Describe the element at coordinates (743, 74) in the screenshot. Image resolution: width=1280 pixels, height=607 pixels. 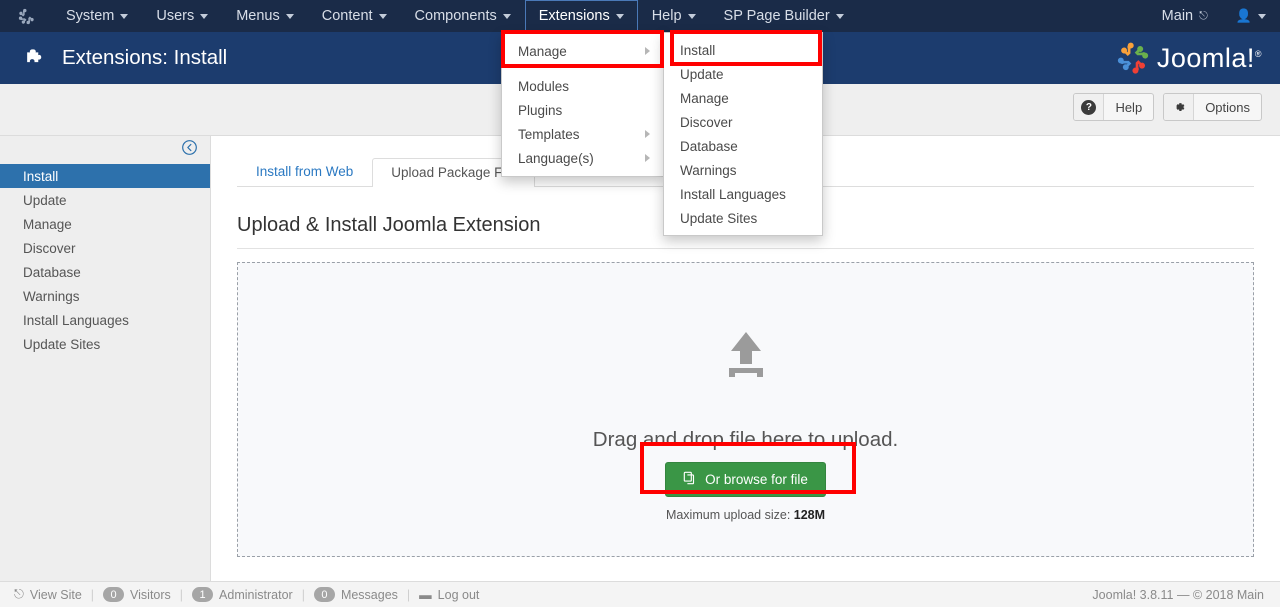
I see `submenu-item-update: Update` at that location.